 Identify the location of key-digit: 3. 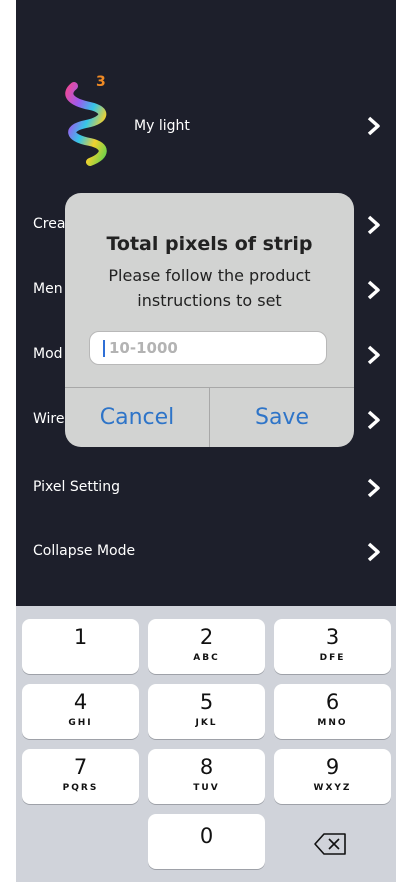
(332, 637).